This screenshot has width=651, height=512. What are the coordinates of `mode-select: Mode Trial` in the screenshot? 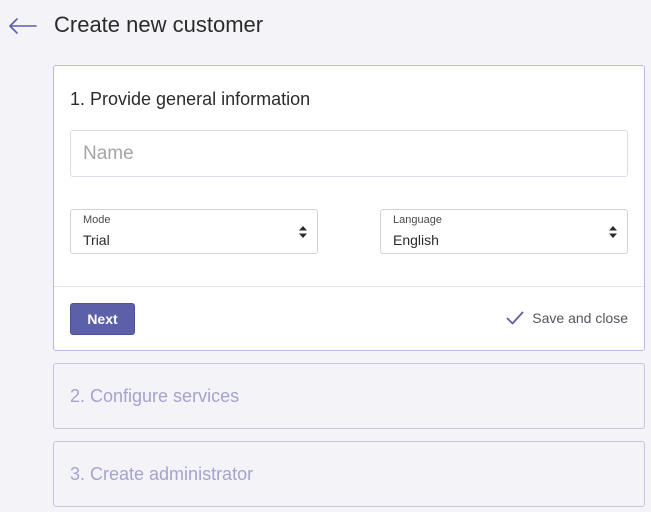 It's located at (194, 231).